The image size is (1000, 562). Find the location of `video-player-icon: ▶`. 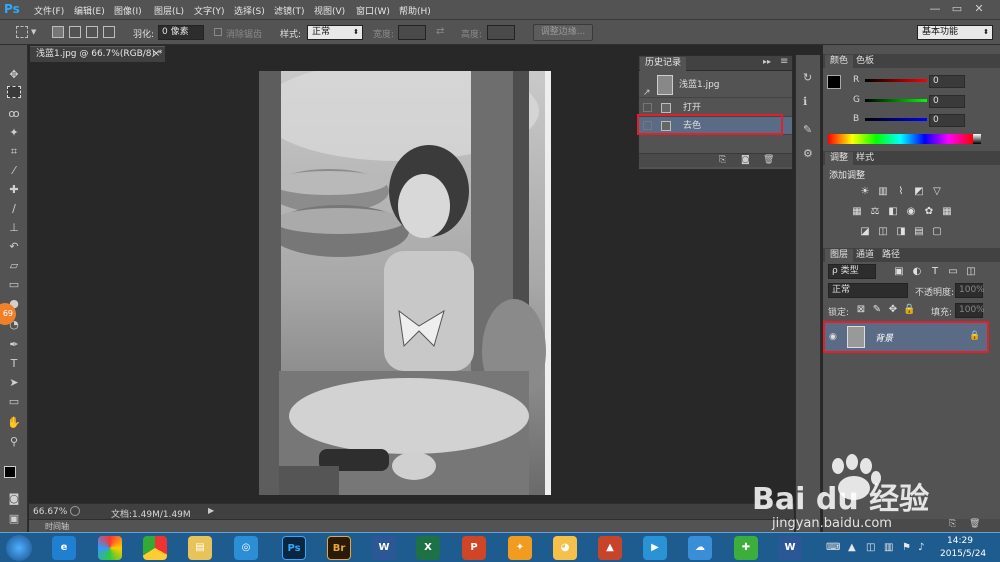

video-player-icon: ▶ is located at coordinates (655, 548).